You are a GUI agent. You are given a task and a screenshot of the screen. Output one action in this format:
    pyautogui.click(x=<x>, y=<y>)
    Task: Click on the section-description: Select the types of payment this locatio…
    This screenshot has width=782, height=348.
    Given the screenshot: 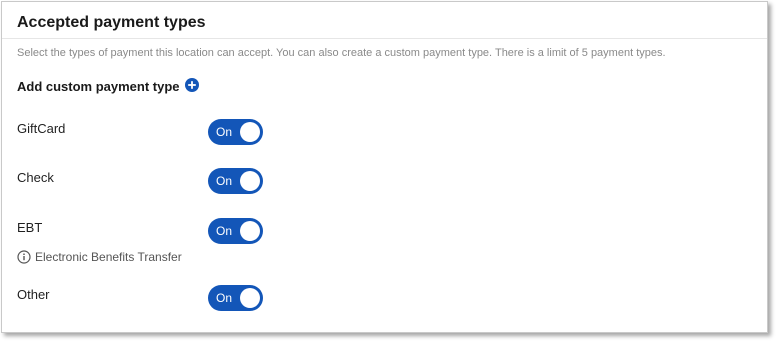 What is the action you would take?
    pyautogui.click(x=341, y=53)
    